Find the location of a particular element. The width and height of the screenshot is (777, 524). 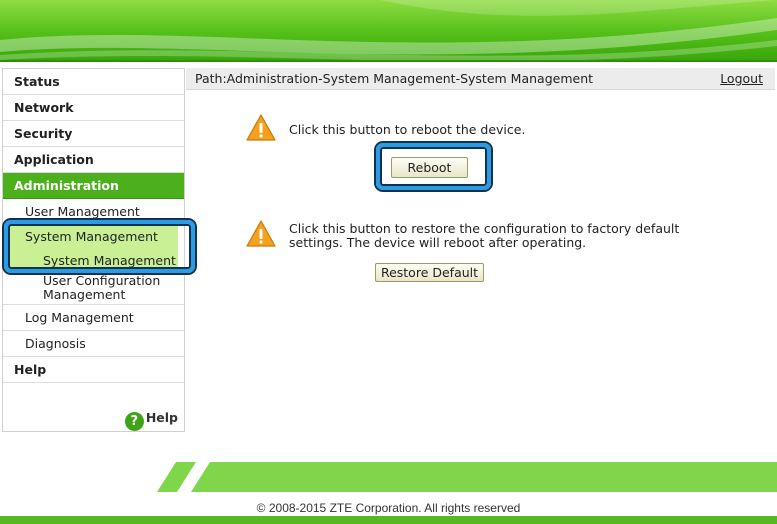

footer-green-band is located at coordinates (467, 477).